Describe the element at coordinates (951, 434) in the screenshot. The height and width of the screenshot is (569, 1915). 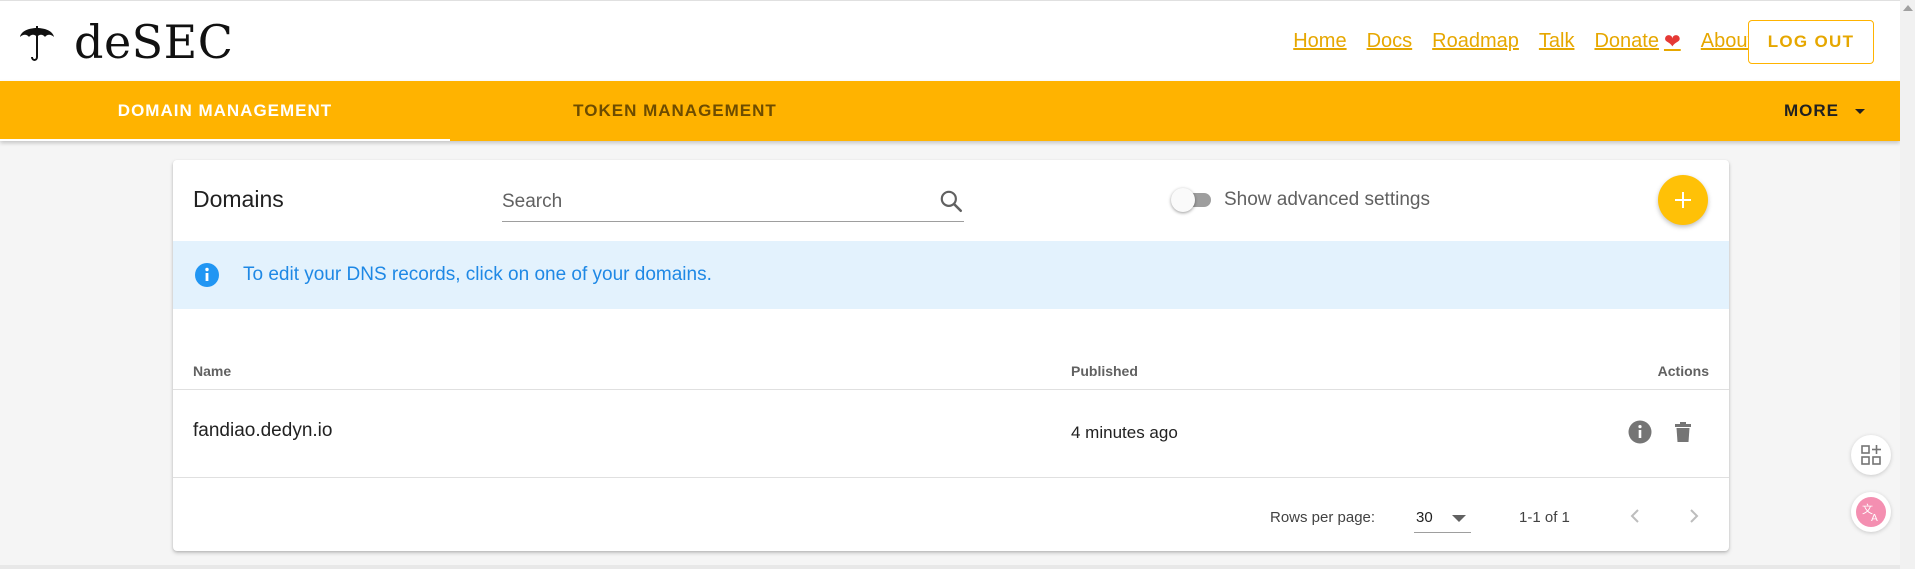
I see `table-row: fandiao.dedyn.io 4 minutes ago` at that location.